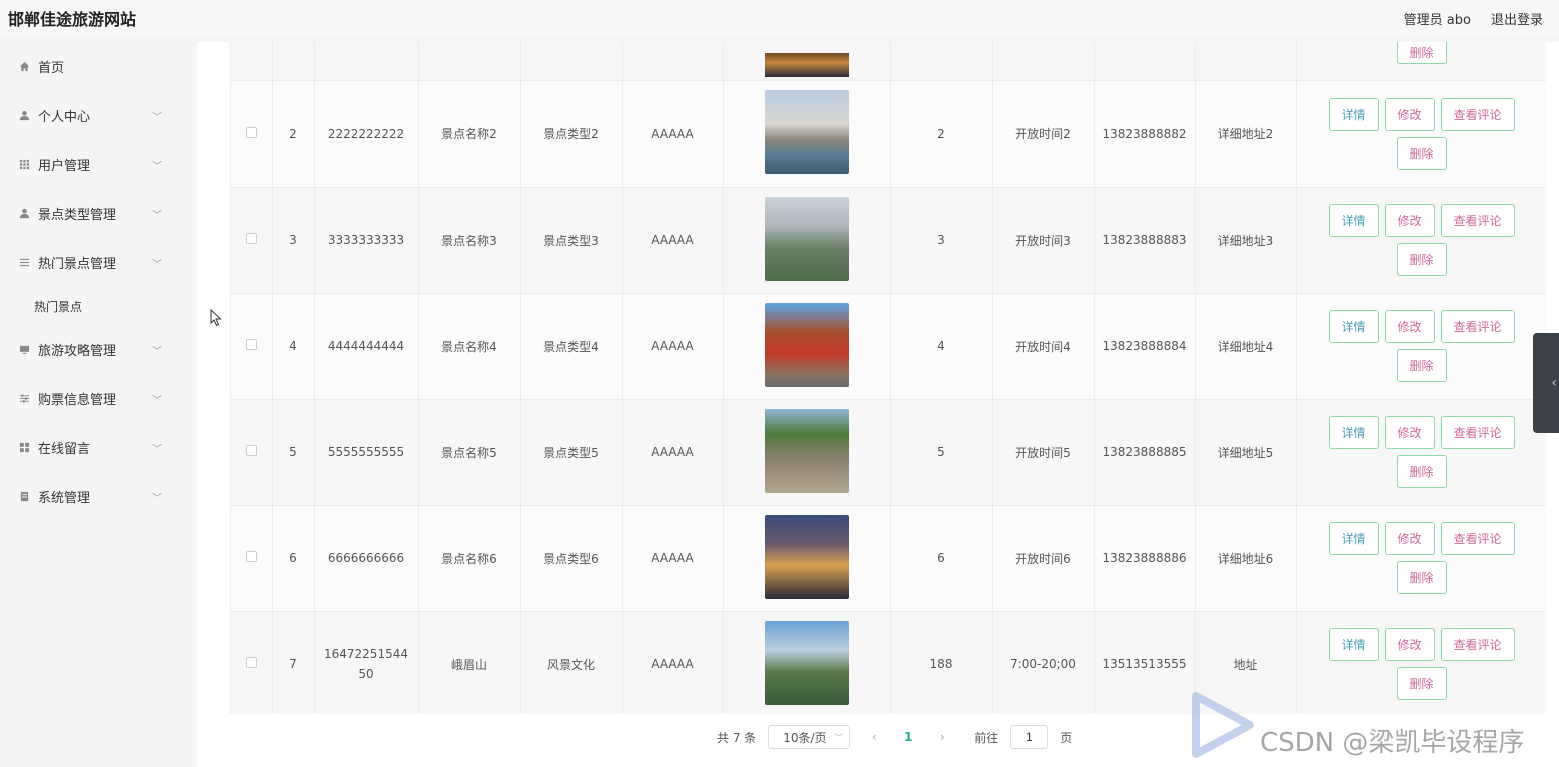  Describe the element at coordinates (469, 452) in the screenshot. I see `spot-name: 景点名称5` at that location.